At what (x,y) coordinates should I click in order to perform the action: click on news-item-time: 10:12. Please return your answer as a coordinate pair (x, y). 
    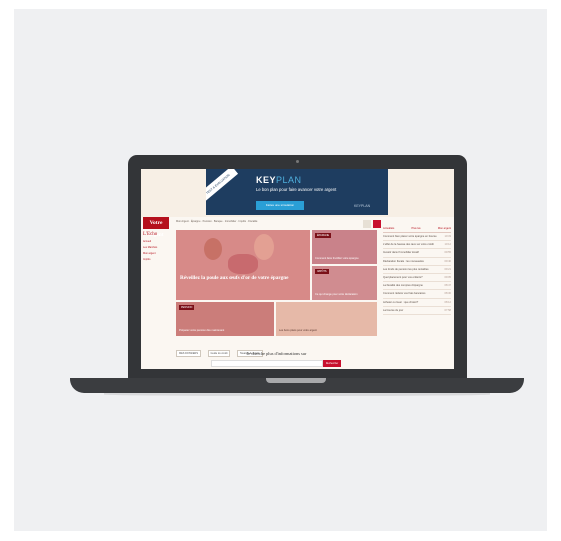
    Looking at the image, I should click on (448, 245).